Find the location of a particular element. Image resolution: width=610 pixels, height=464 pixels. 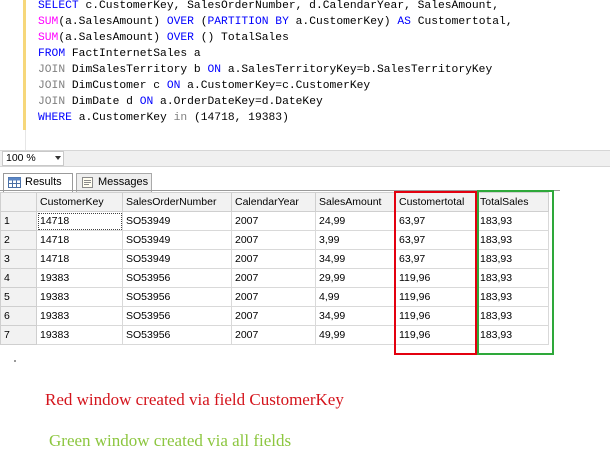

zoom-value: 100 % is located at coordinates (21, 158).